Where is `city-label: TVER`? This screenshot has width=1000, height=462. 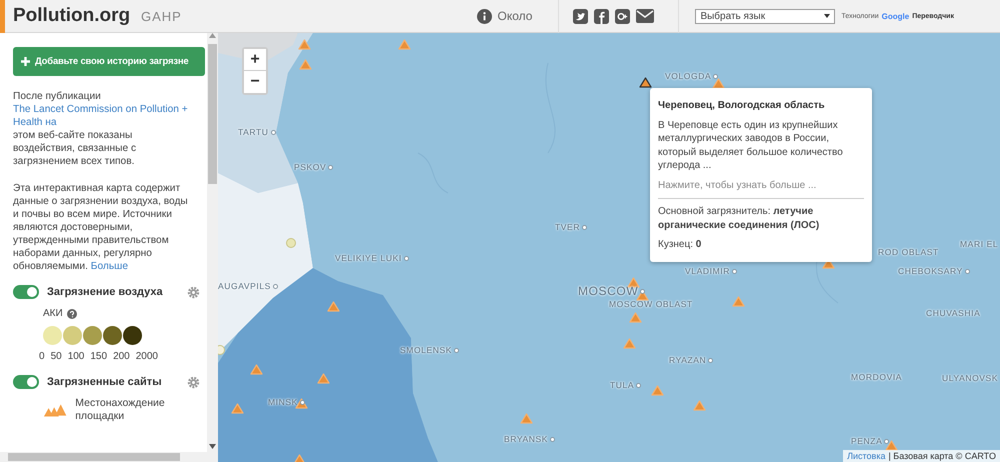 city-label: TVER is located at coordinates (567, 227).